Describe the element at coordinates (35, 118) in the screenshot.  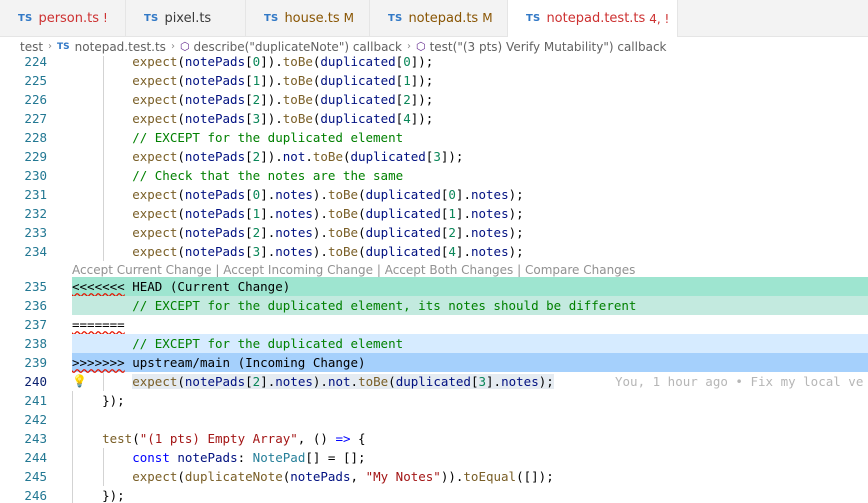
I see `line-number: 227` at that location.